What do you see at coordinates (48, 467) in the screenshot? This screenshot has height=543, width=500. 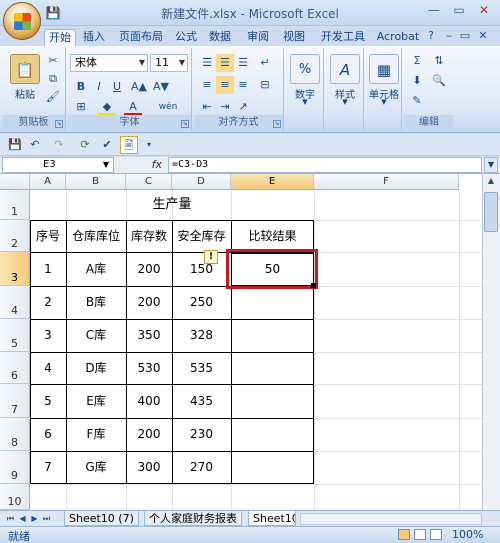 I see `table-cell: 7` at bounding box center [48, 467].